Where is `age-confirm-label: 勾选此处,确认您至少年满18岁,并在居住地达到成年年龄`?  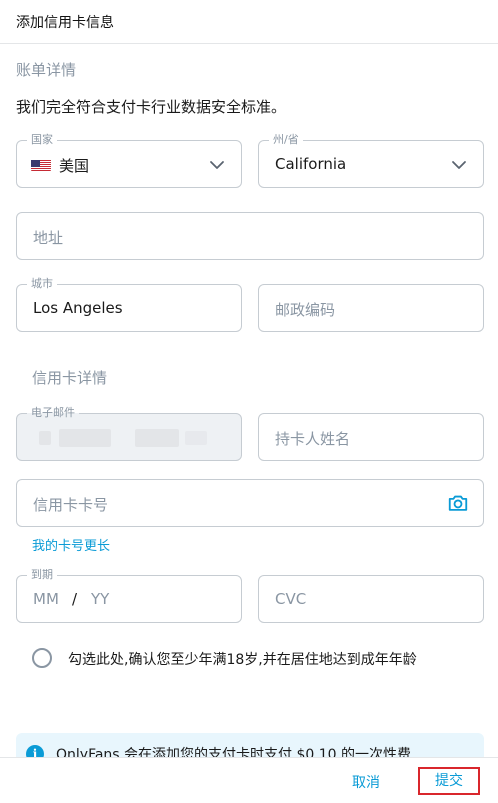 age-confirm-label: 勾选此处,确认您至少年满18岁,并在居住地达到成年年龄 is located at coordinates (242, 659).